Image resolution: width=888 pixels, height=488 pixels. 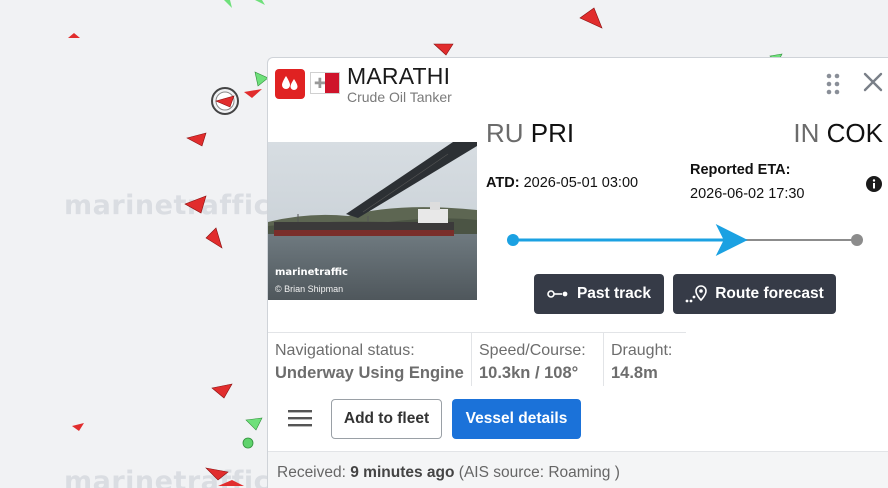 I want to click on vessel-name: MARATHI, so click(x=399, y=76).